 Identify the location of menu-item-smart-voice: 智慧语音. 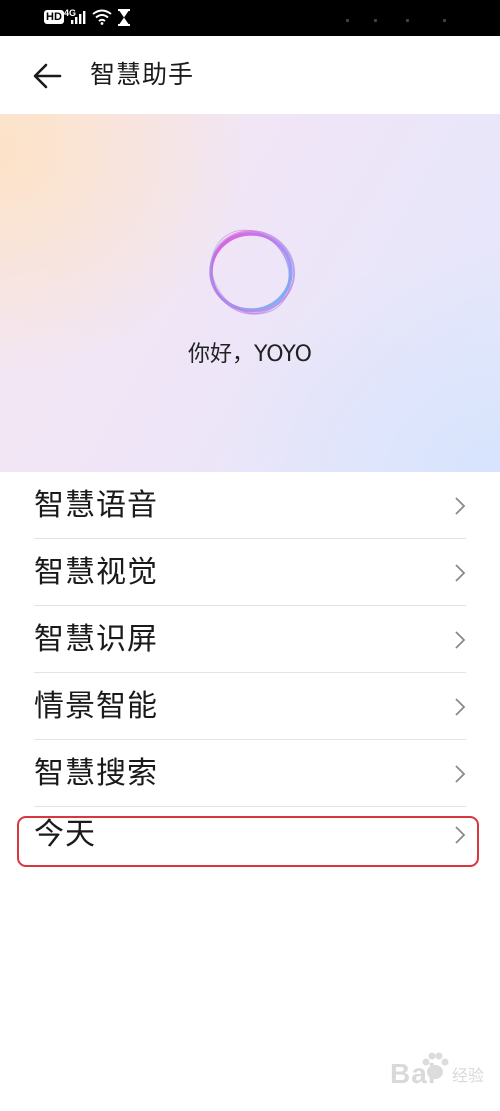
(250, 505).